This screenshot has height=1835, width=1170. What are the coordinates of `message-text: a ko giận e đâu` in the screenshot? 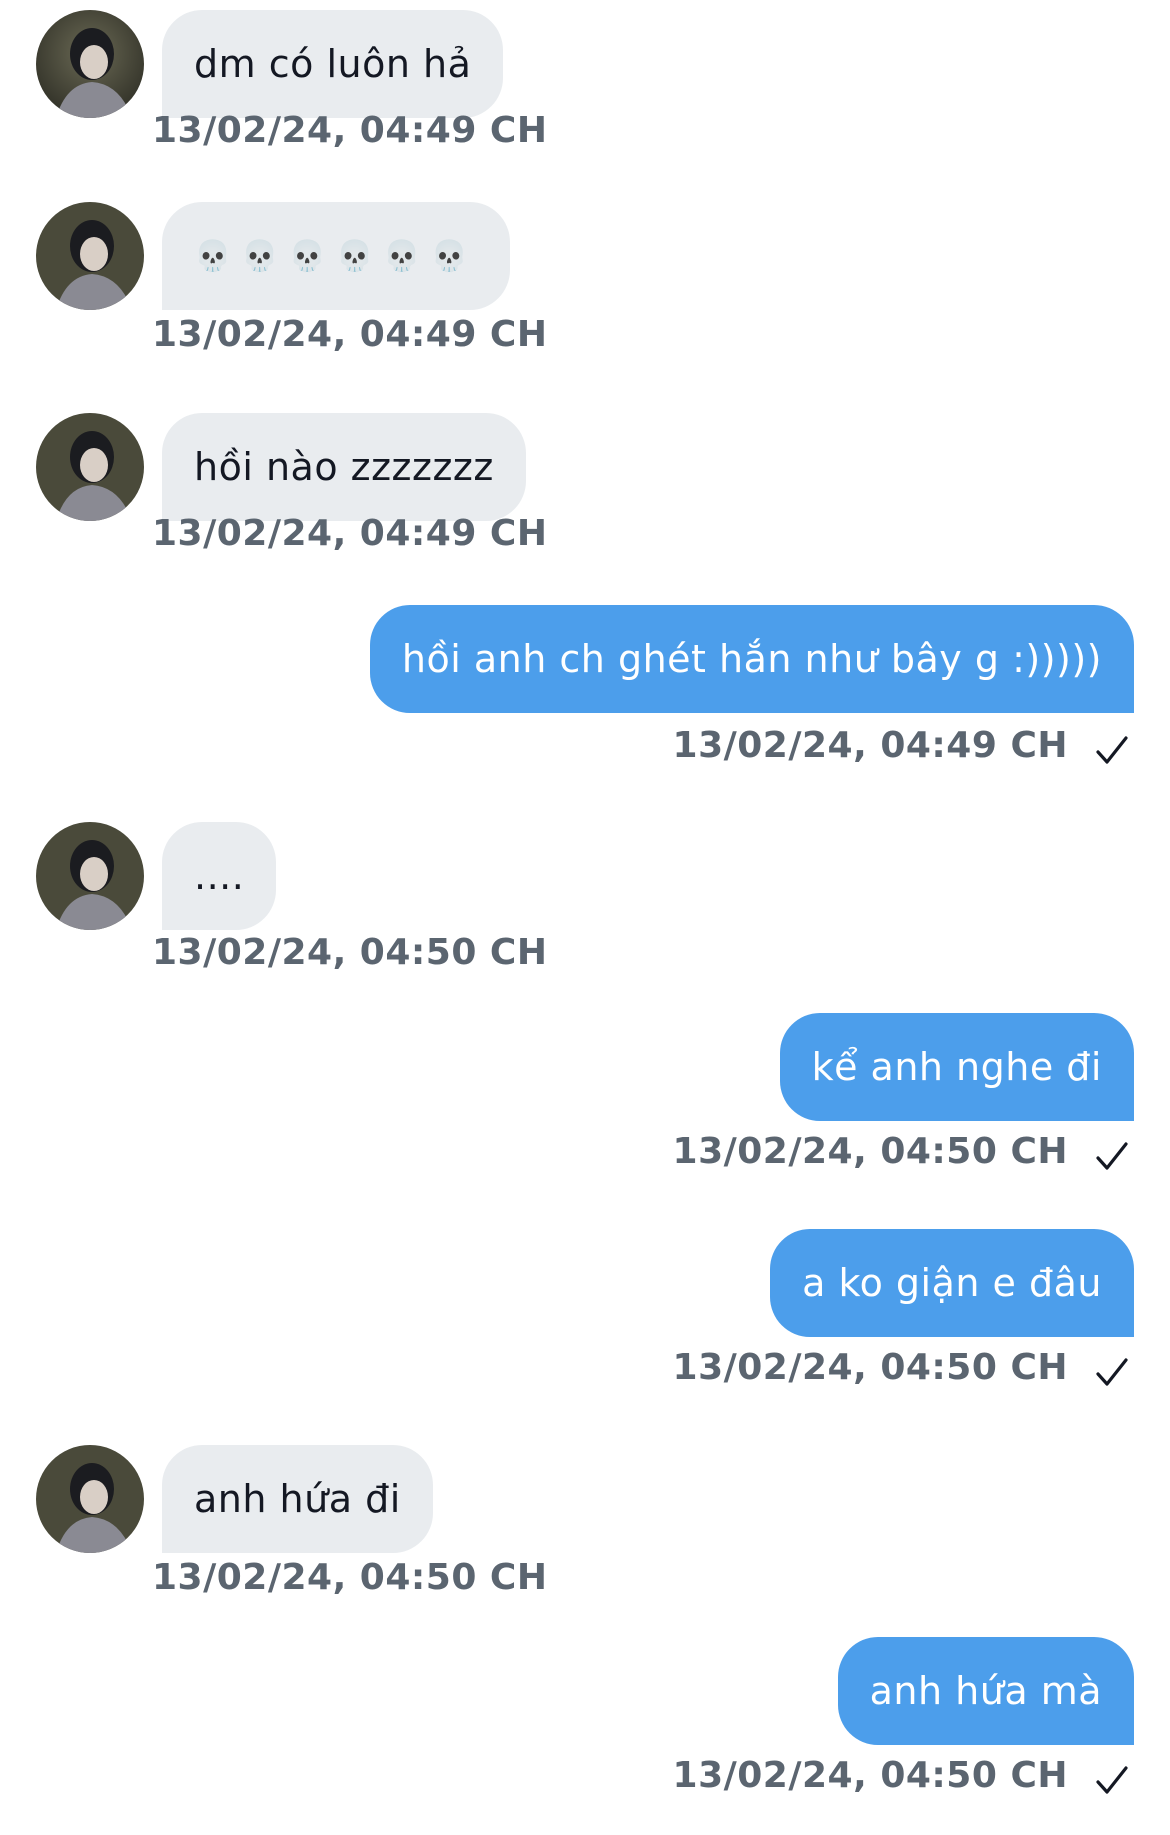 It's located at (952, 1283).